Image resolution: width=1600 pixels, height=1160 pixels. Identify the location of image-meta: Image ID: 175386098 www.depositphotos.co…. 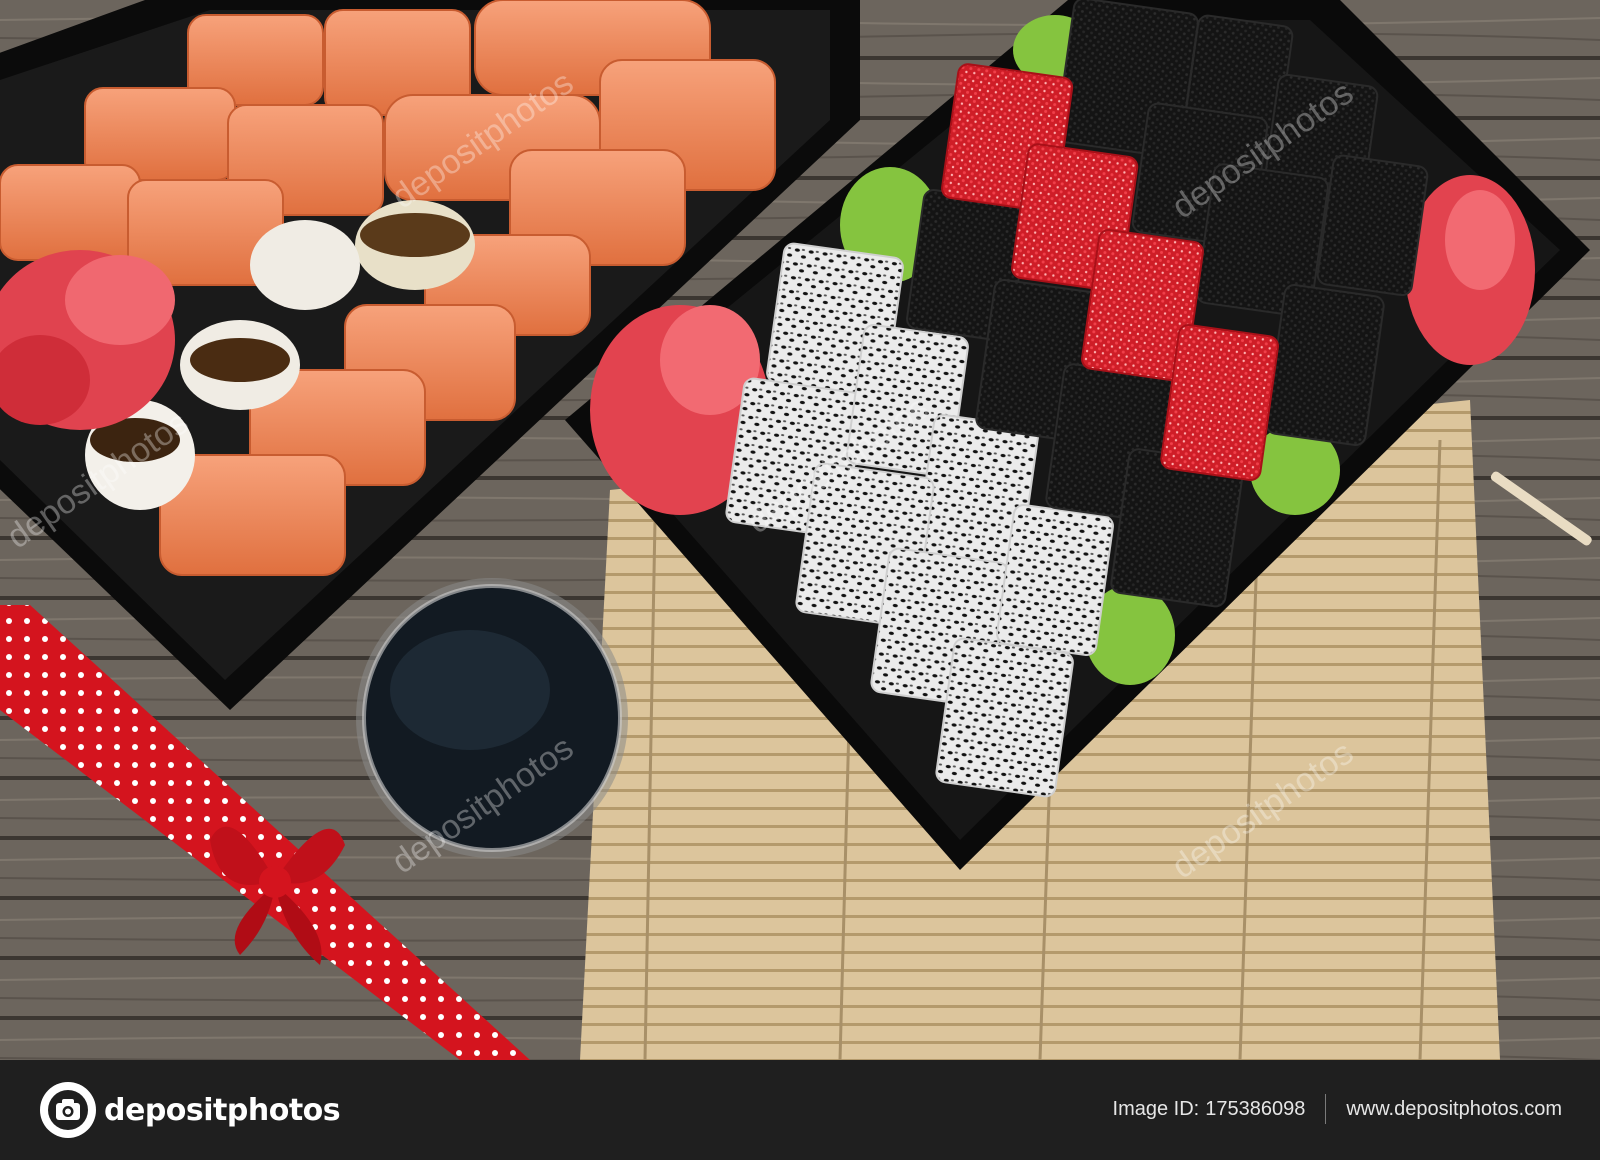
(1337, 1109).